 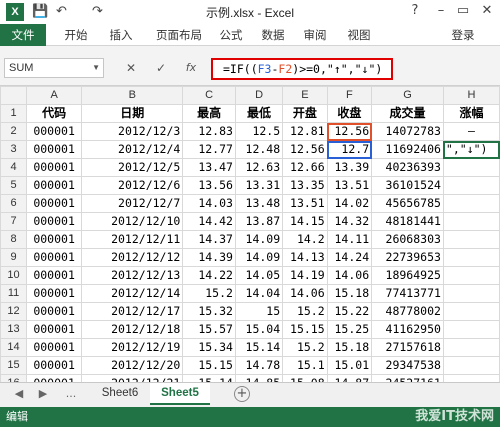 What do you see at coordinates (121, 35) in the screenshot?
I see `tab-insert: 插入` at bounding box center [121, 35].